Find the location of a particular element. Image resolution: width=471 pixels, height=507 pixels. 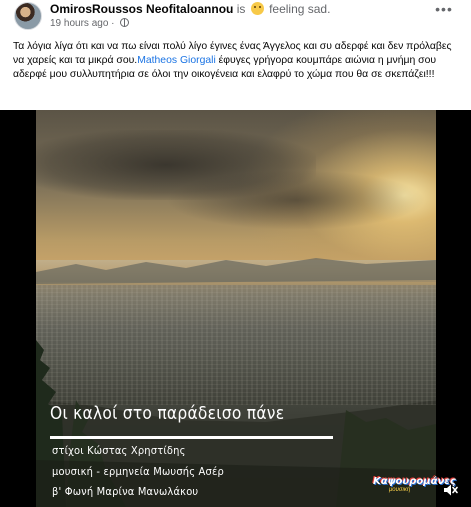

post-timestamp: 19 hours ago is located at coordinates (79, 23).